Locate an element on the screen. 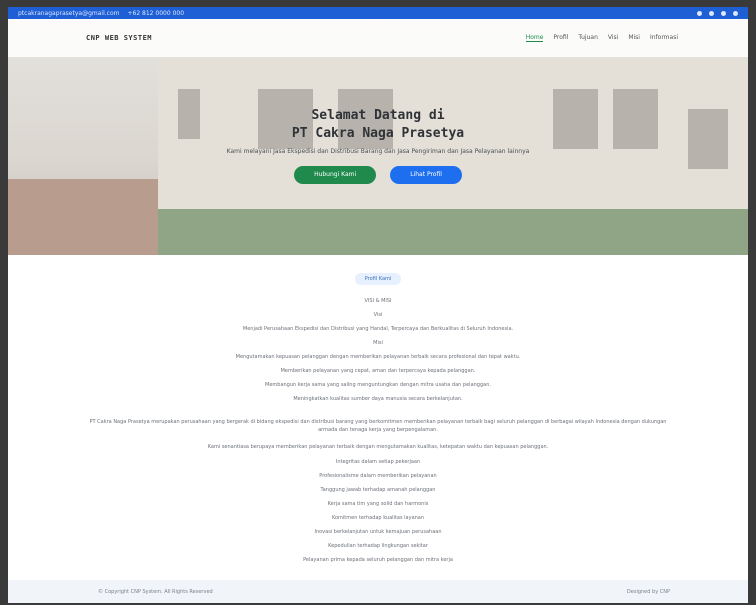 The height and width of the screenshot is (605, 756). twitter-icon is located at coordinates (699, 13).